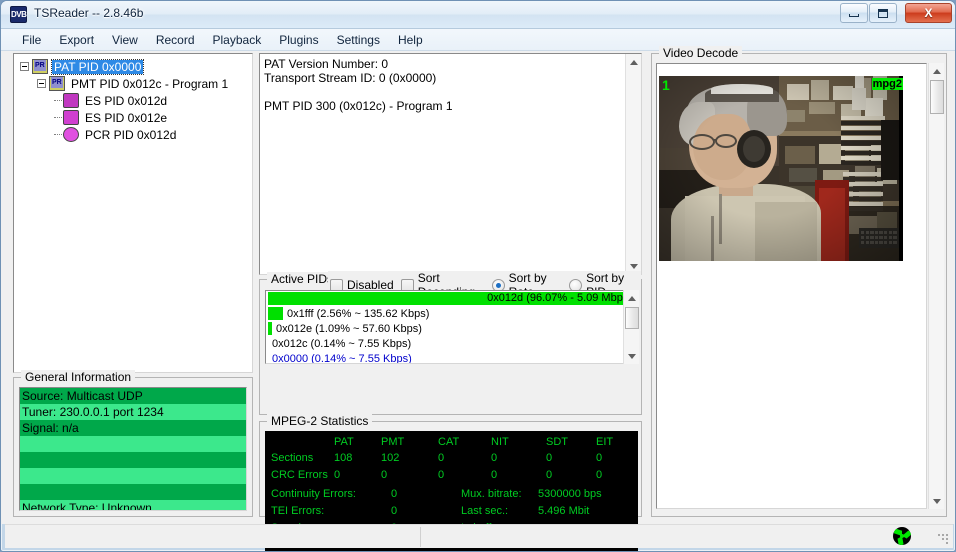 This screenshot has height=552, width=956. What do you see at coordinates (175, 40) in the screenshot?
I see `menu-item-record: Record` at bounding box center [175, 40].